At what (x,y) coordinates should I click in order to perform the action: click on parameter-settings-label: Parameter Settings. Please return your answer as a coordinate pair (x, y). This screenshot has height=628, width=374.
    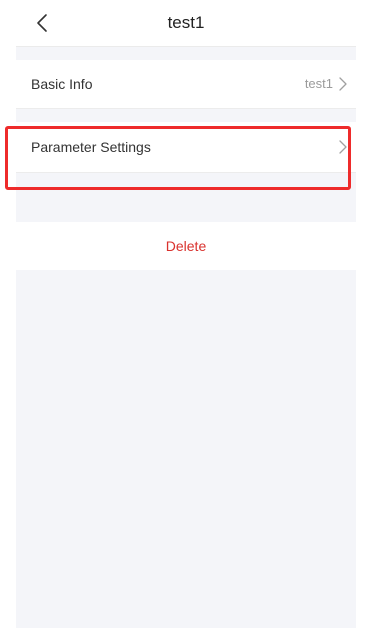
    Looking at the image, I should click on (91, 147).